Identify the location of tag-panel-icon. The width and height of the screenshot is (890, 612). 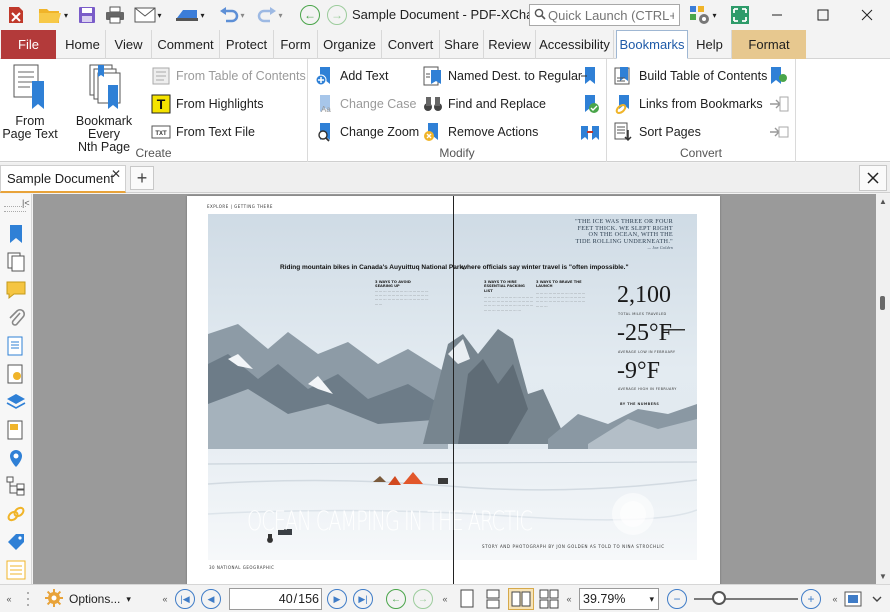
(16, 542).